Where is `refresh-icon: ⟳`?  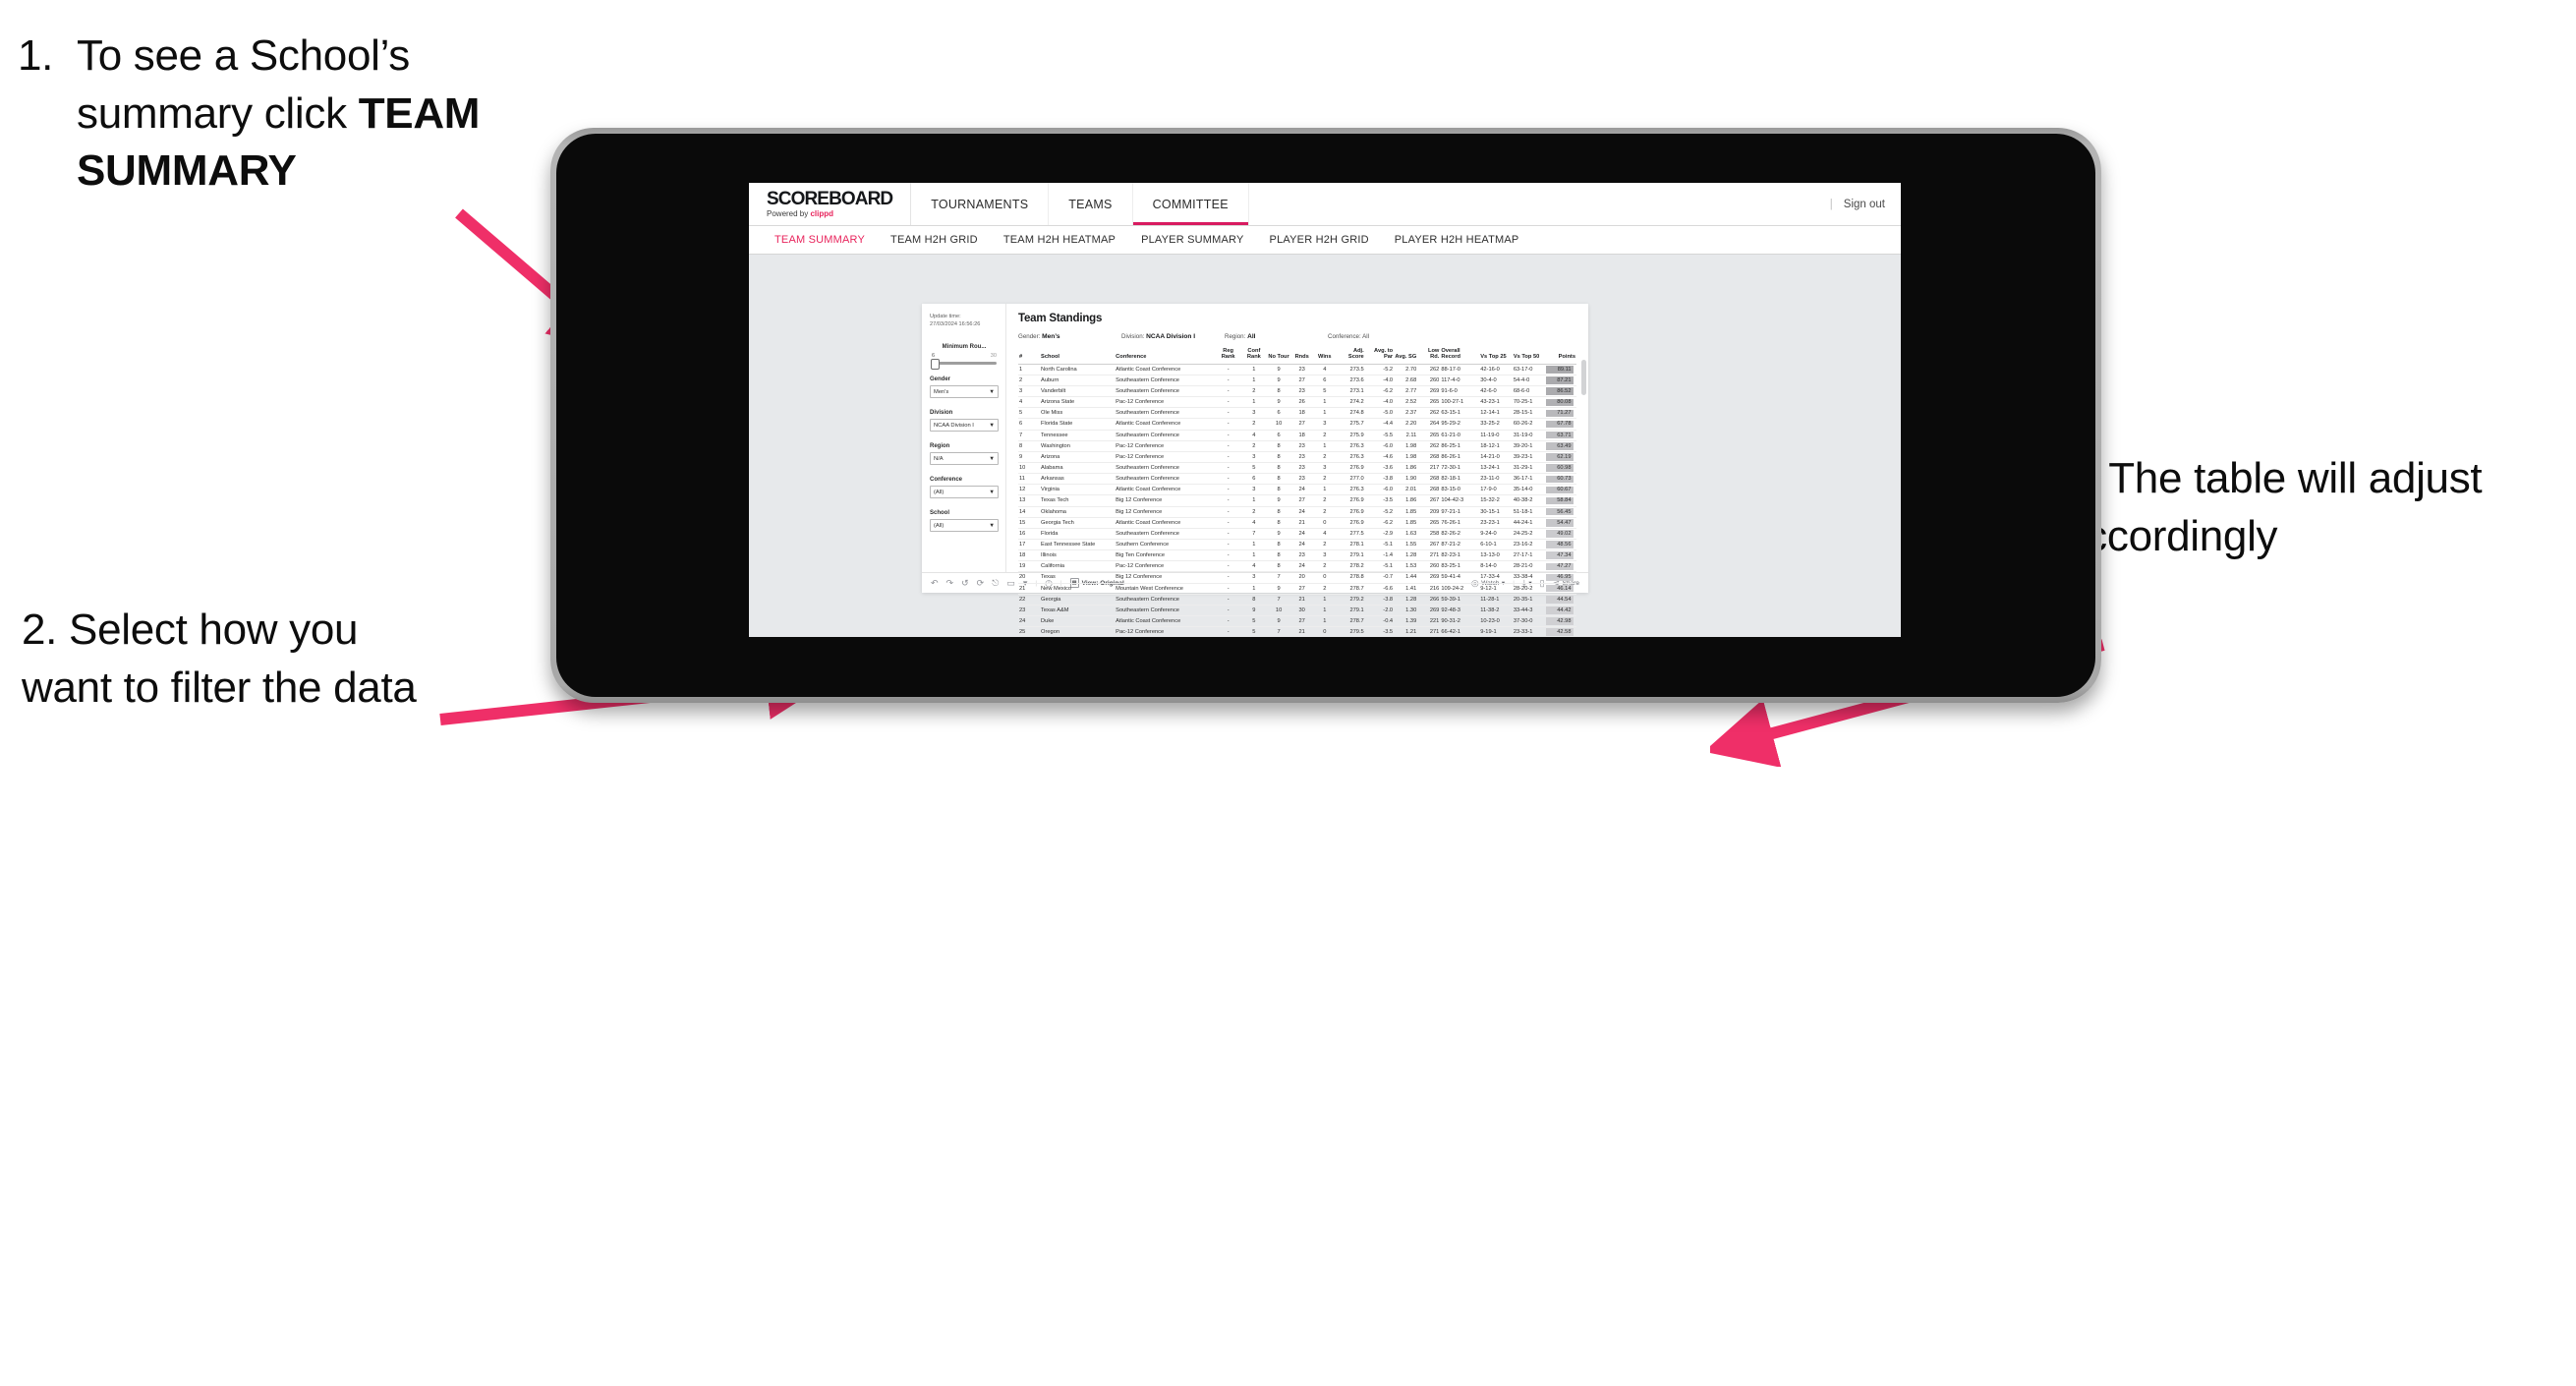 refresh-icon: ⟳ is located at coordinates (981, 583).